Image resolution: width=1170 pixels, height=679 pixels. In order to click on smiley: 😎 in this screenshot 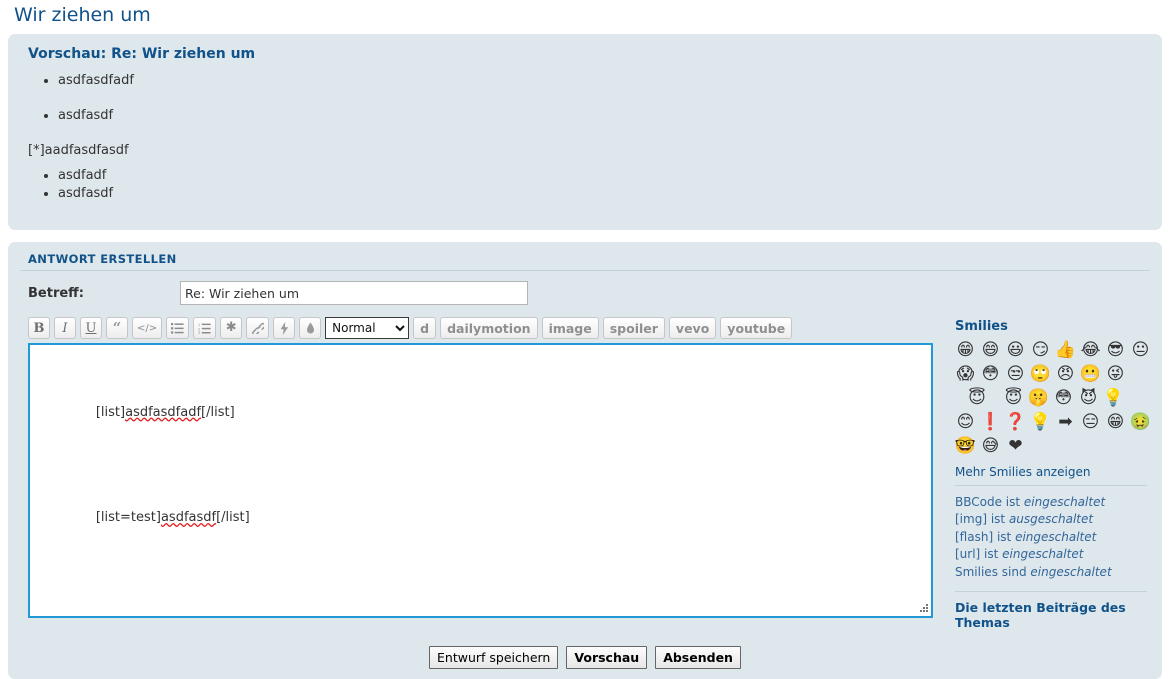, I will do `click(1115, 350)`.